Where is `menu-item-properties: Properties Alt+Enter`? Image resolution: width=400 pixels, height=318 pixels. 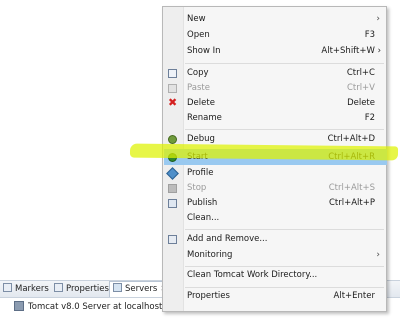 menu-item-properties: Properties Alt+Enter is located at coordinates (274, 296).